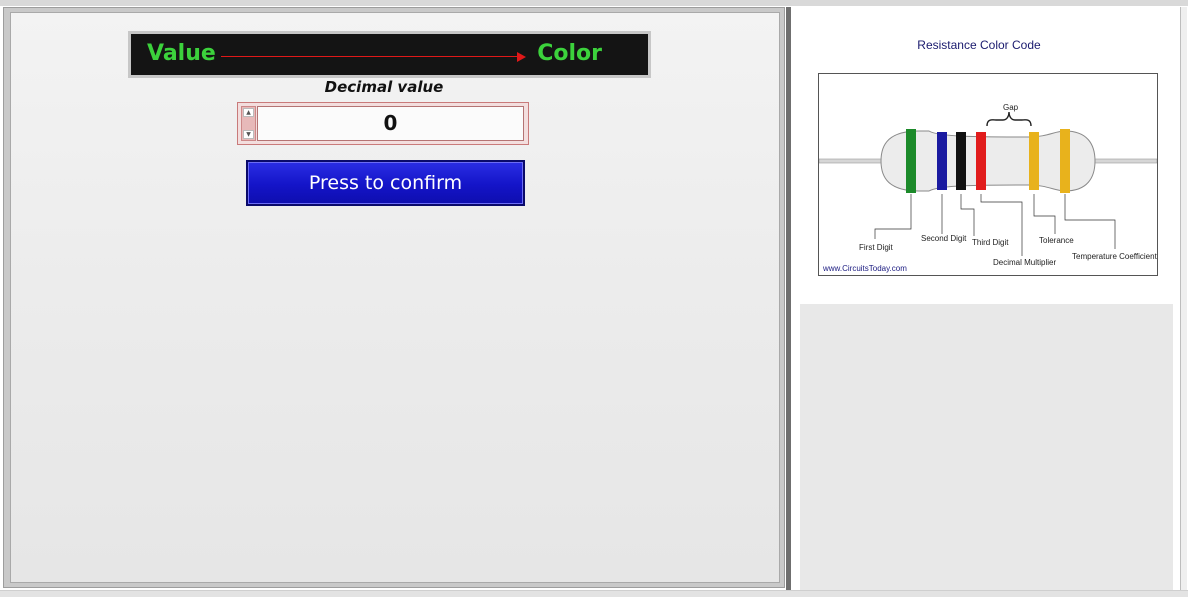 Image resolution: width=1188 pixels, height=597 pixels. Describe the element at coordinates (1121, 161) in the screenshot. I see `right-lead` at that location.